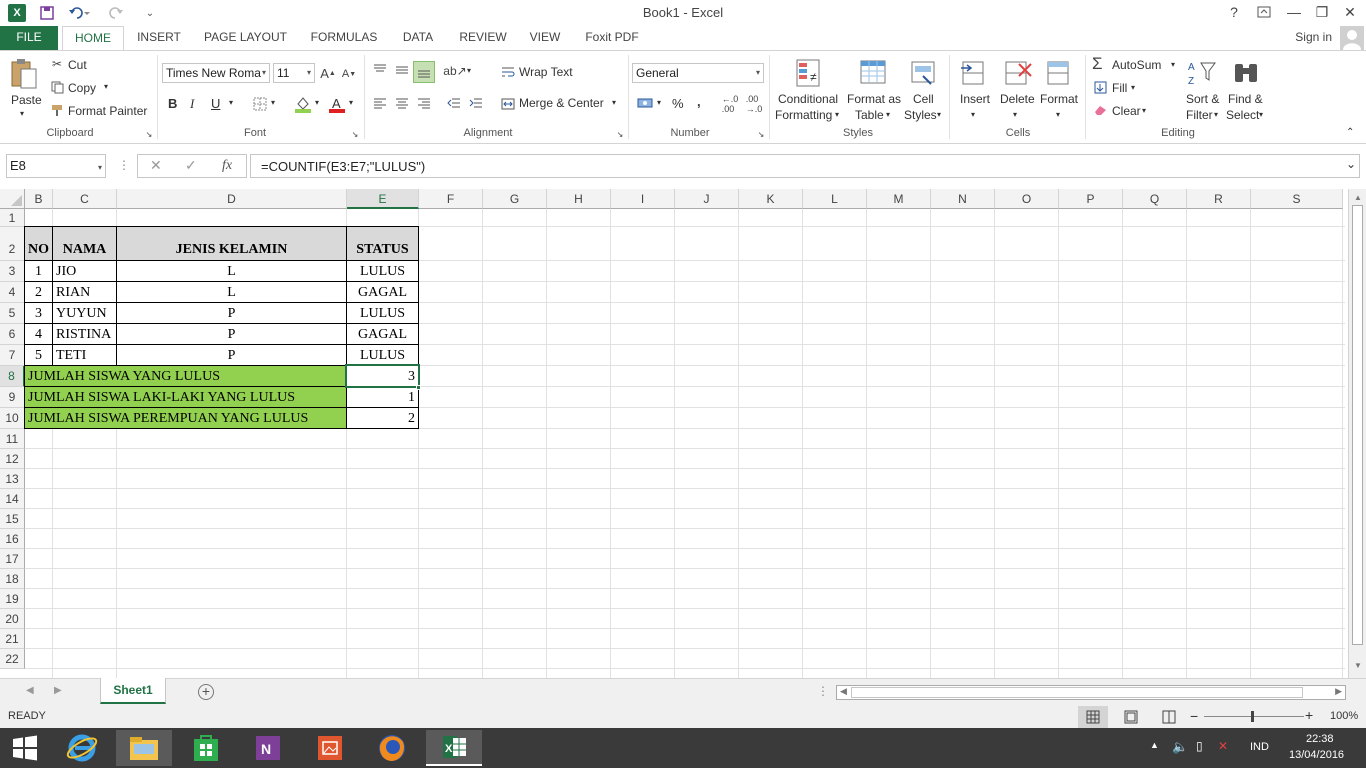  What do you see at coordinates (355, 134) in the screenshot?
I see `font-launcher-icon: ↘` at bounding box center [355, 134].